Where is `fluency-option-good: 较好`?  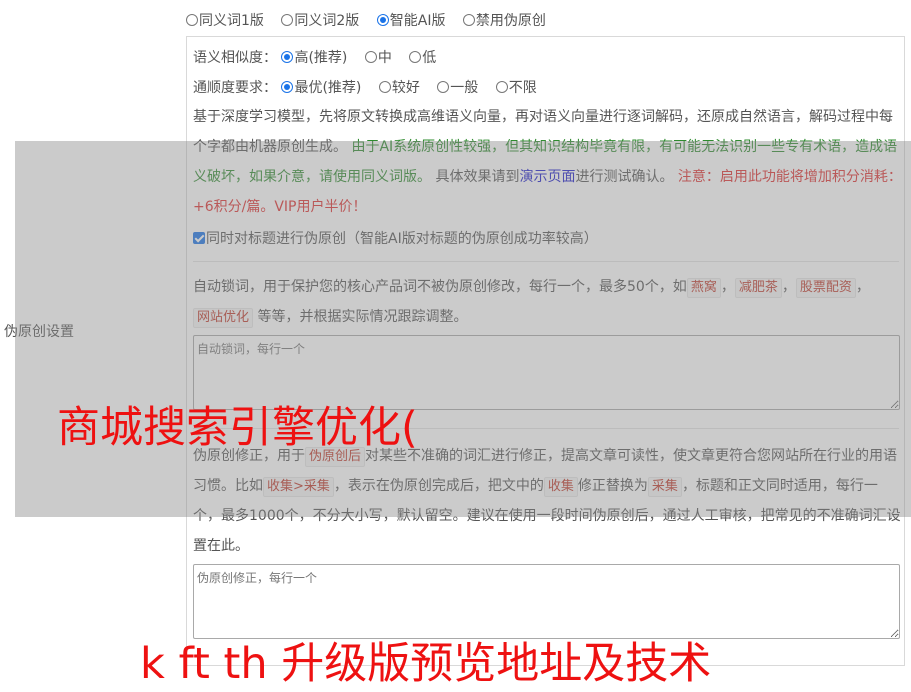 fluency-option-good: 较好 is located at coordinates (399, 87).